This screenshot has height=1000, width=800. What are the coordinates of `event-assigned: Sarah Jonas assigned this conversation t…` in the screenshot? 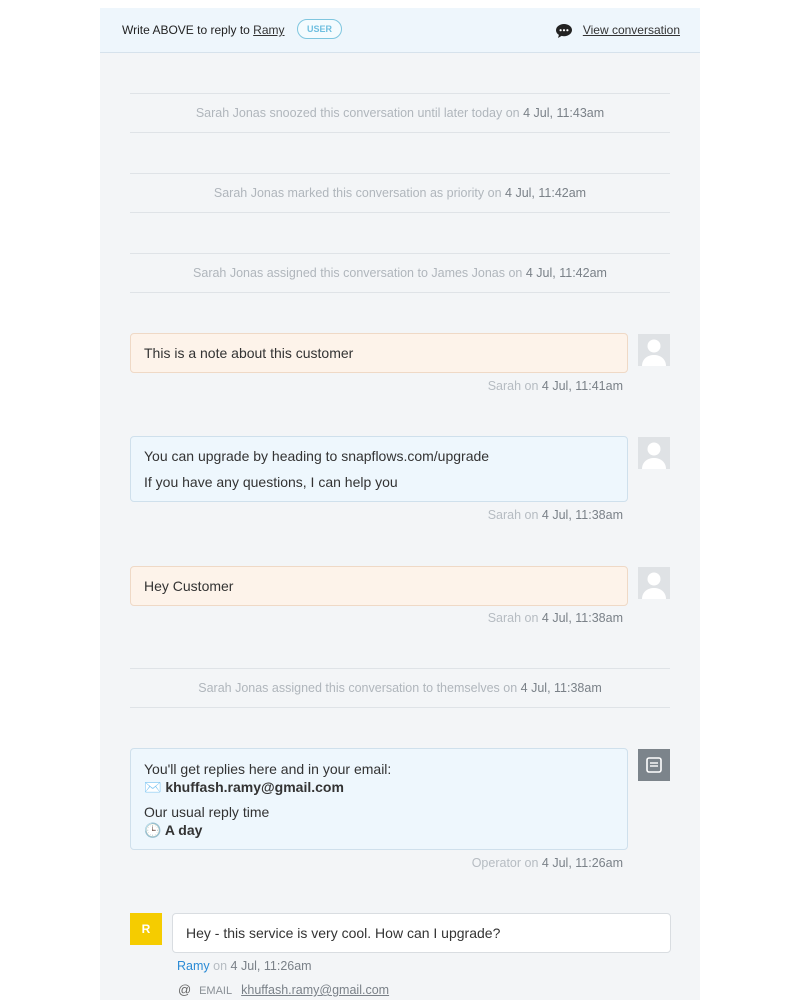 It's located at (400, 273).